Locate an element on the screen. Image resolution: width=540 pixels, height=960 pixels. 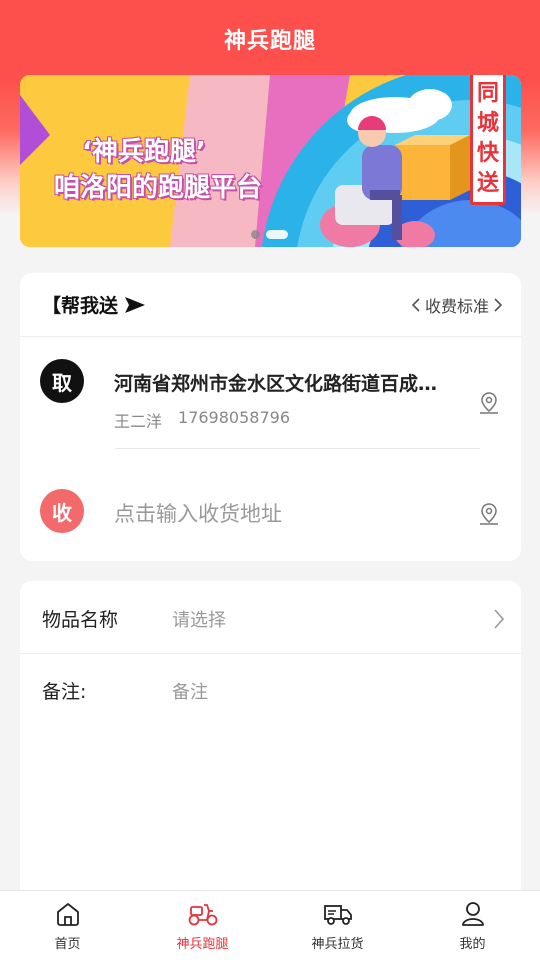
tab-label: 神兵拉货 is located at coordinates (337, 944).